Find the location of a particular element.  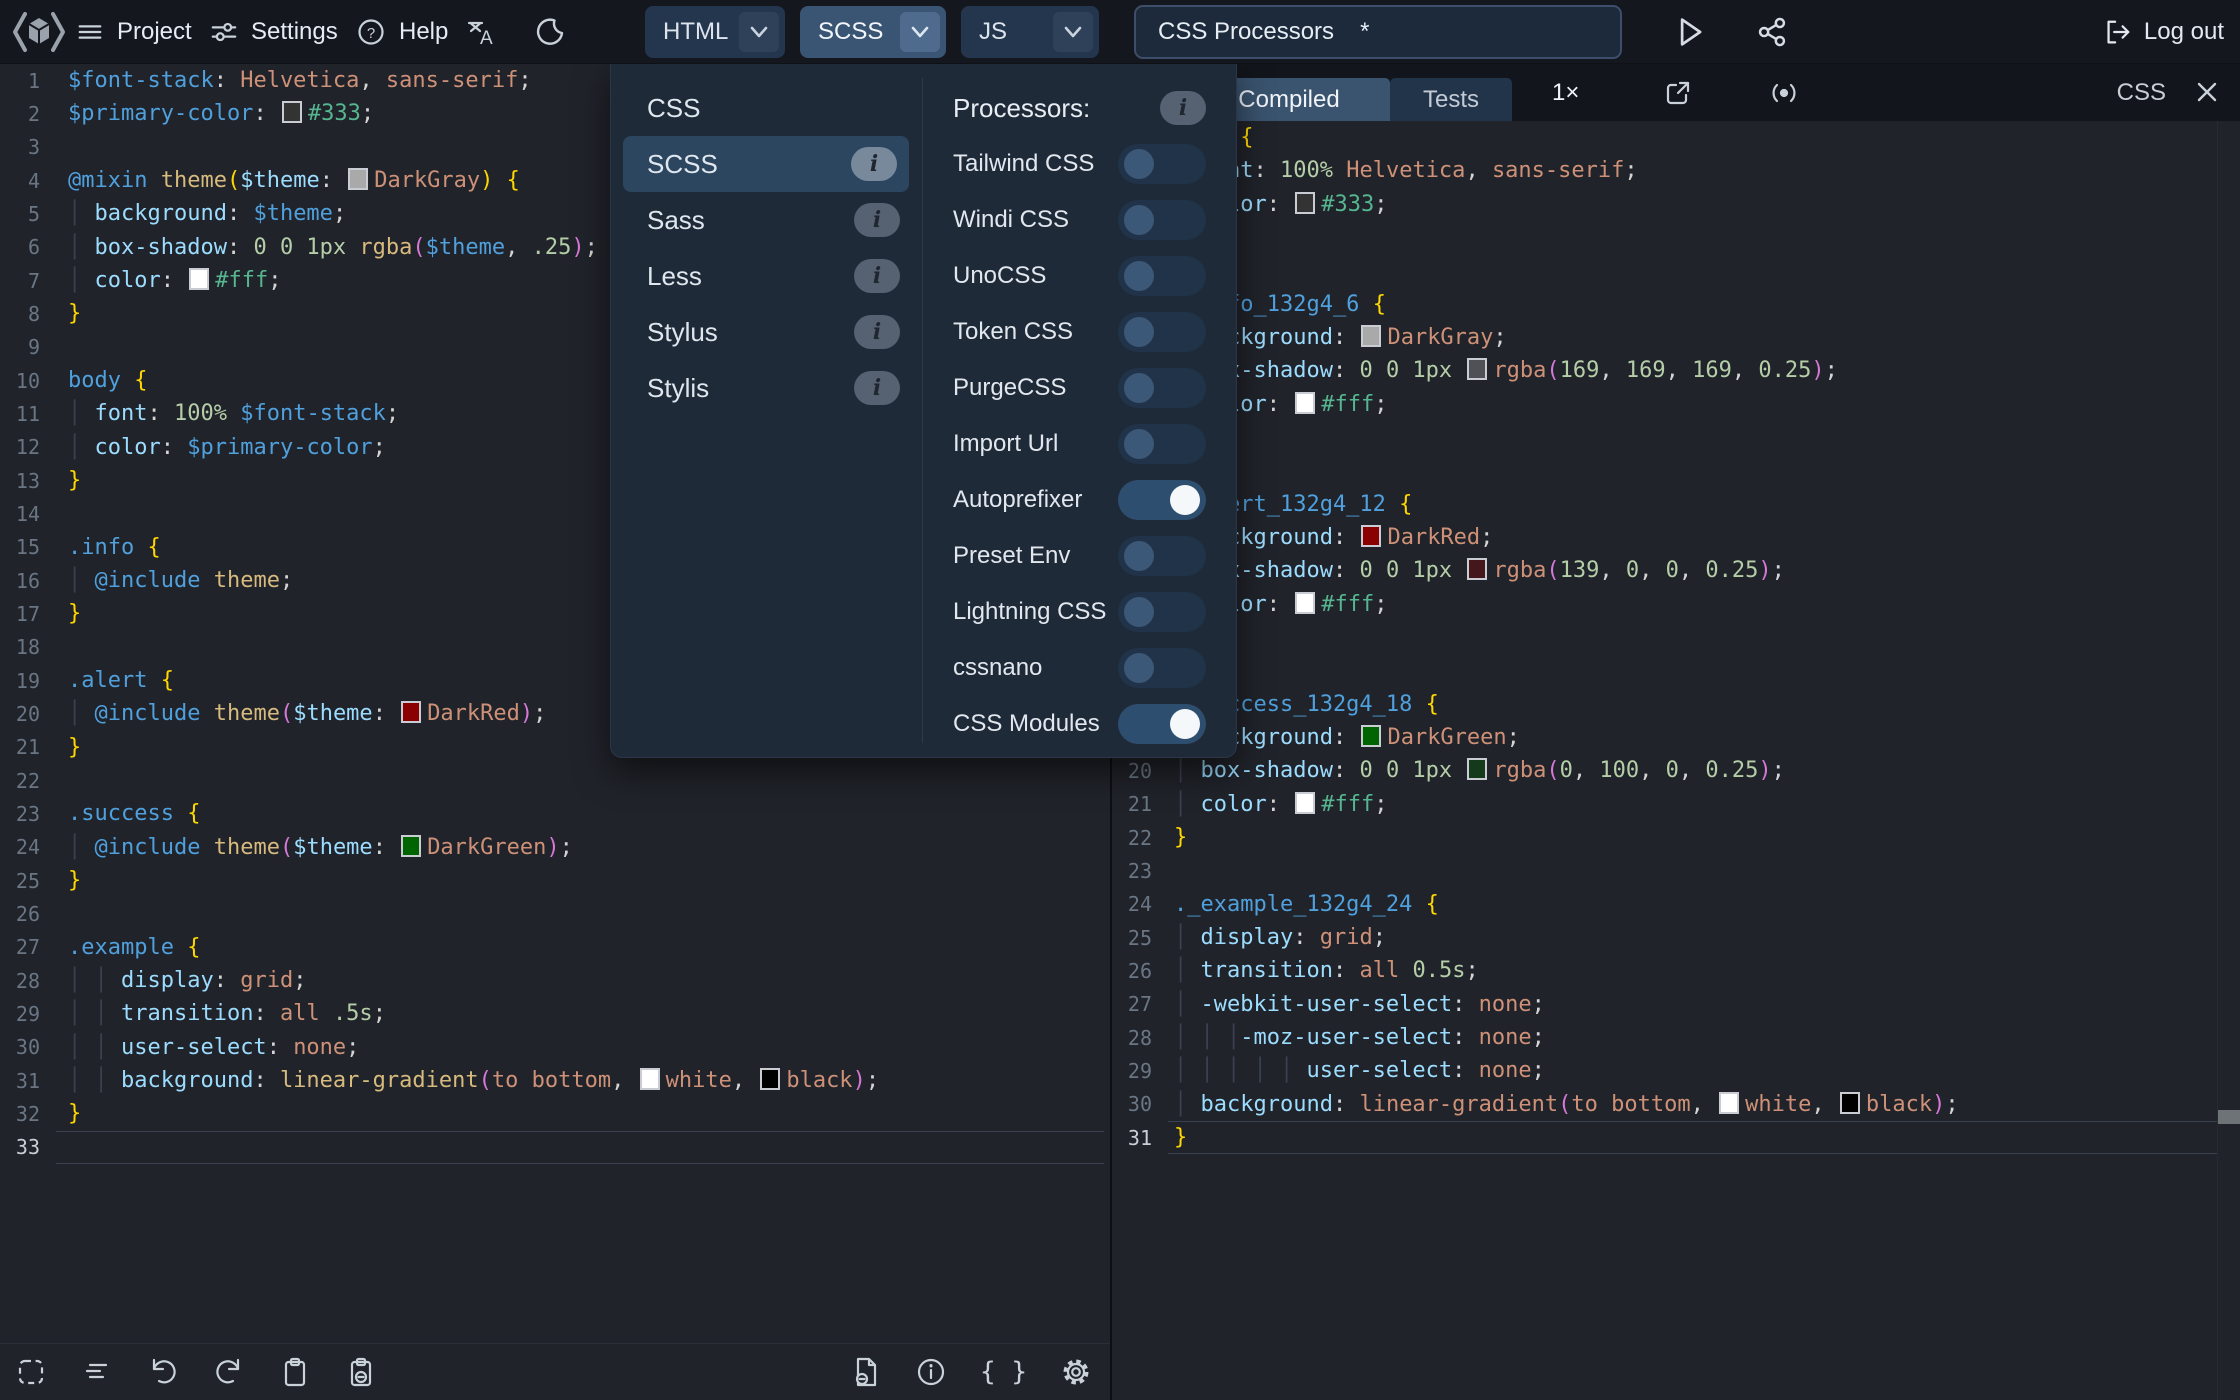

code-line: 26 │ transition: all 0.5s; is located at coordinates (1676, 970).